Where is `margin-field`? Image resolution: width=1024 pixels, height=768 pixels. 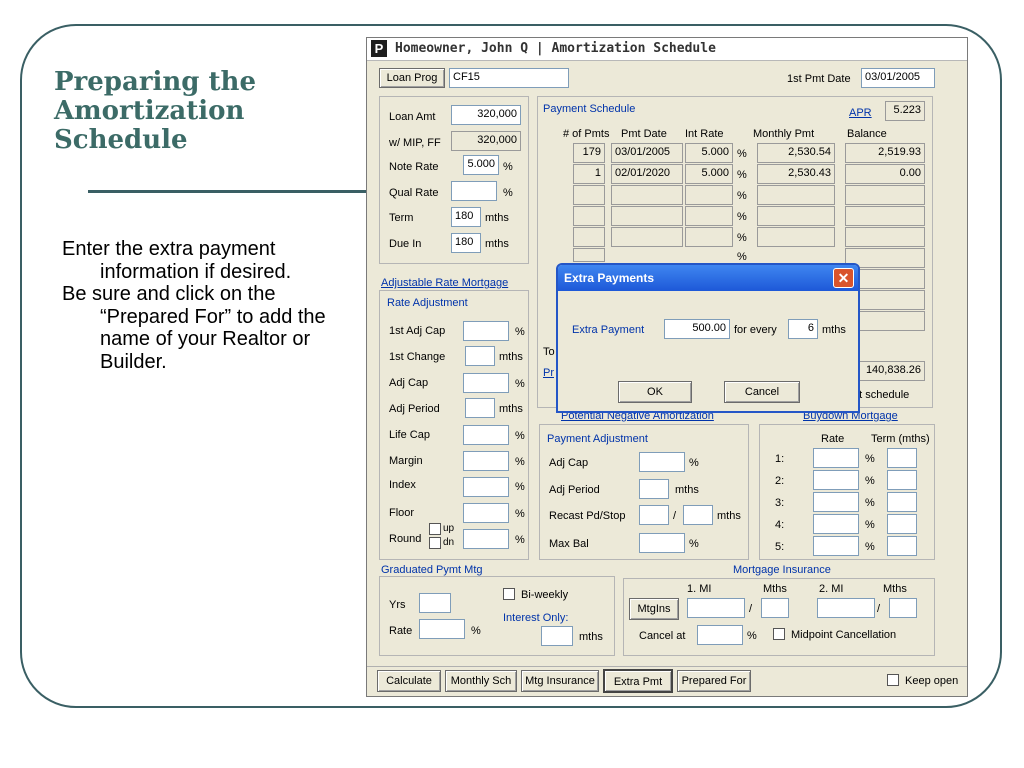 margin-field is located at coordinates (486, 461).